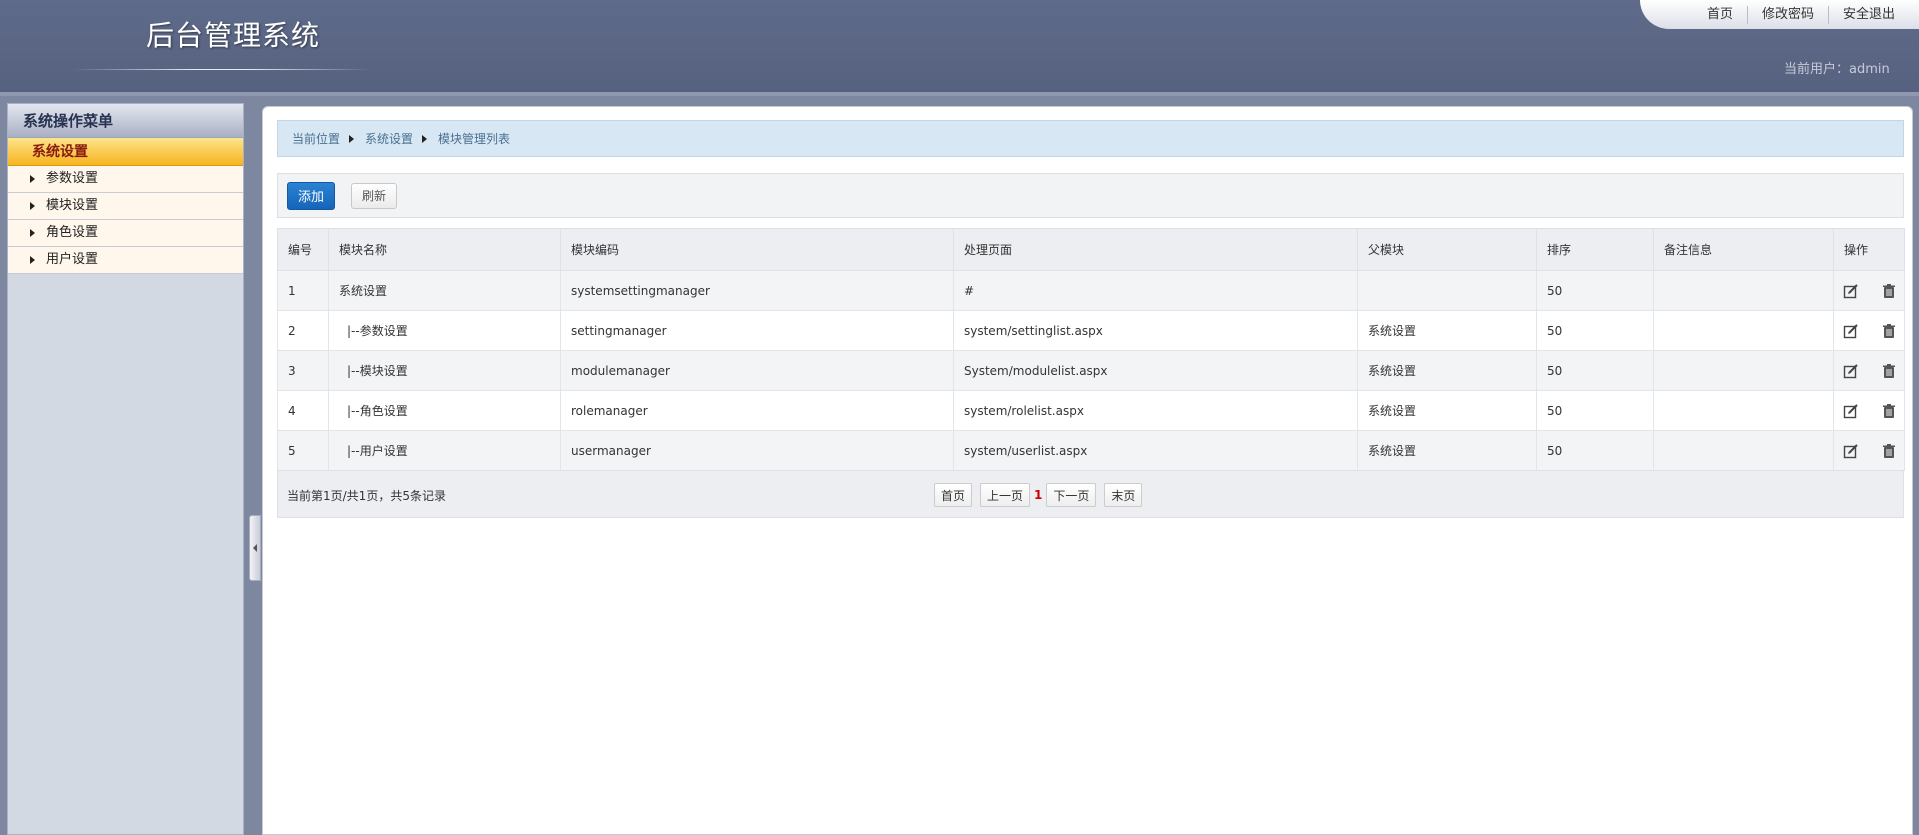 The image size is (1919, 835). Describe the element at coordinates (1155, 290) in the screenshot. I see `cell-page: #` at that location.